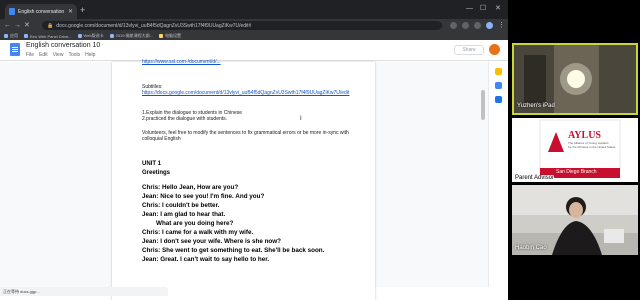  What do you see at coordinates (185, 119) in the screenshot?
I see `instruction-line: 2.practiced the dialogue with students.` at bounding box center [185, 119].